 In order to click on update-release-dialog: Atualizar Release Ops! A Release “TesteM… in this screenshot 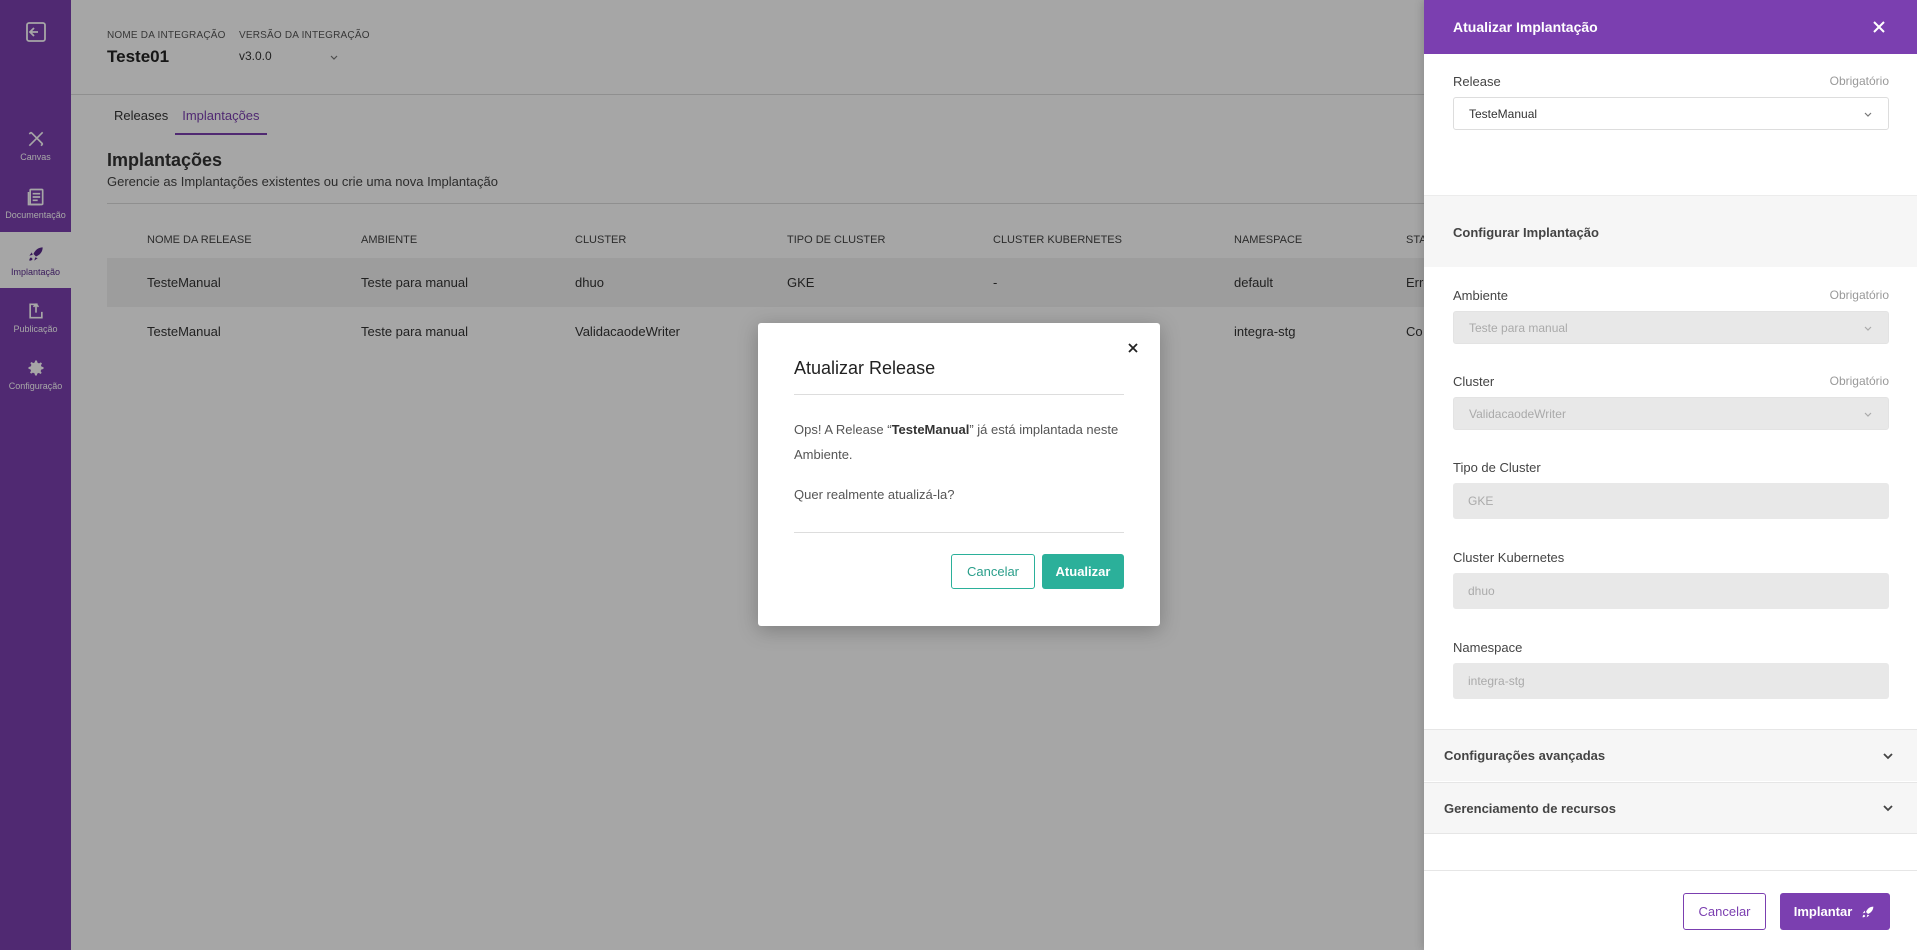, I will do `click(959, 474)`.